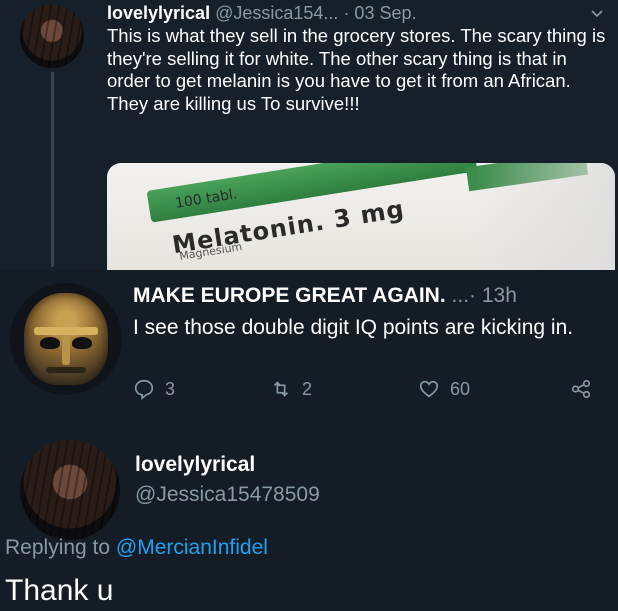 This screenshot has height=611, width=618. I want to click on tweet-header: lovelylyrical @Jessica154... · 03 Sep., so click(261, 13).